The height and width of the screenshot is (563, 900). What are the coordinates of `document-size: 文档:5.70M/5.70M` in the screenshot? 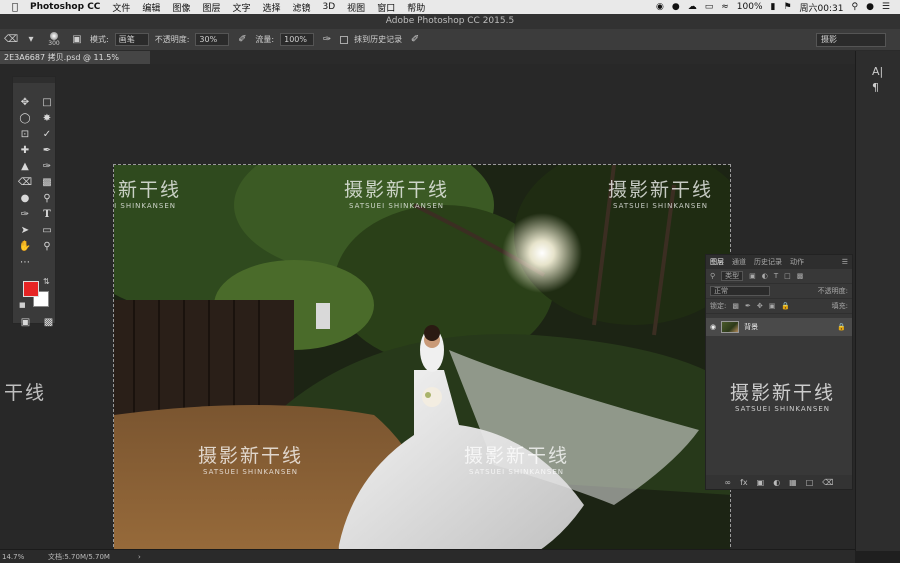 It's located at (93, 557).